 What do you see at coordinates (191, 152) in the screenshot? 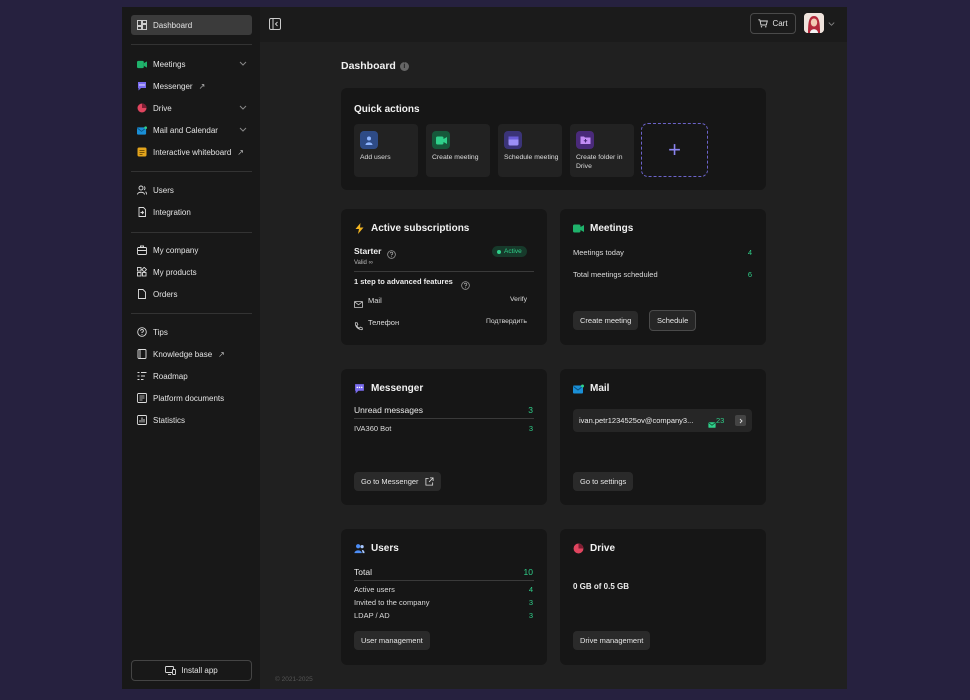
I see `sidebar-item-whiteboard: Interactive whiteboard ↗` at bounding box center [191, 152].